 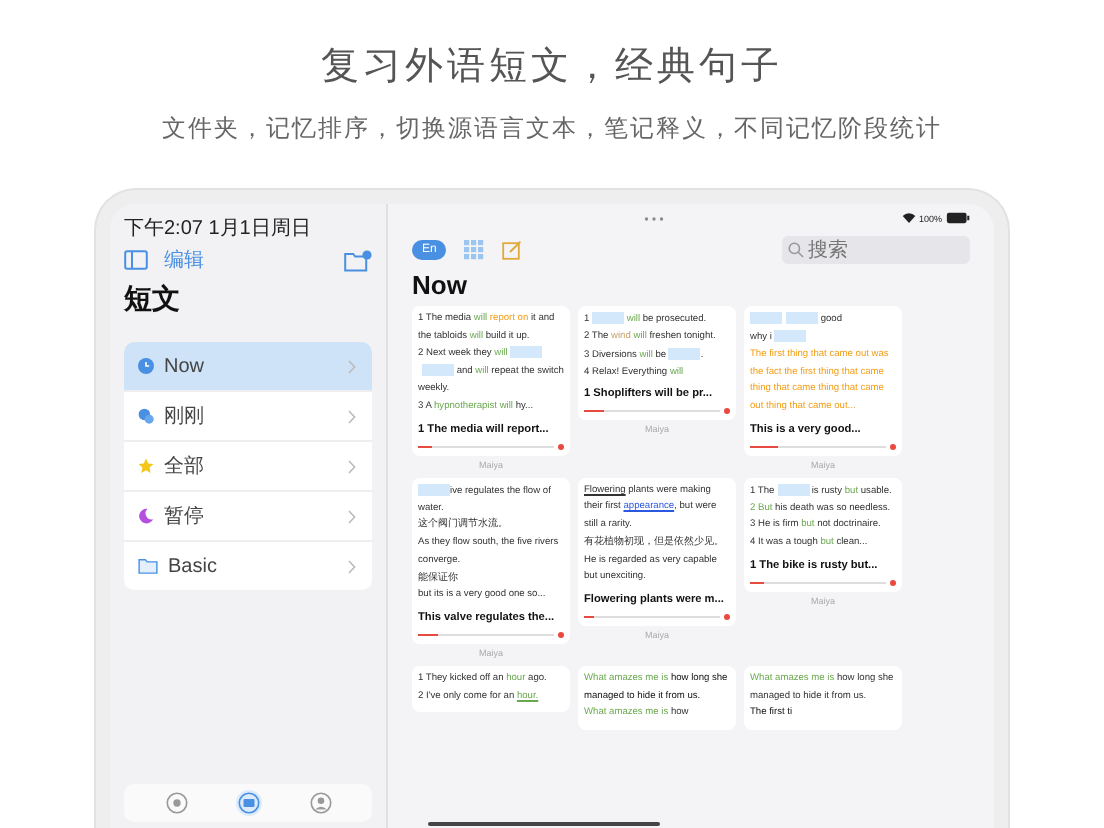 I want to click on people-icon, so click(x=146, y=416).